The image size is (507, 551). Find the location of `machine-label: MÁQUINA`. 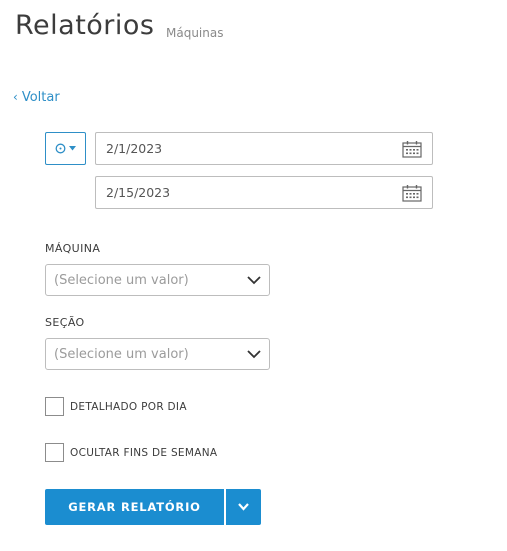

machine-label: MÁQUINA is located at coordinates (73, 248).